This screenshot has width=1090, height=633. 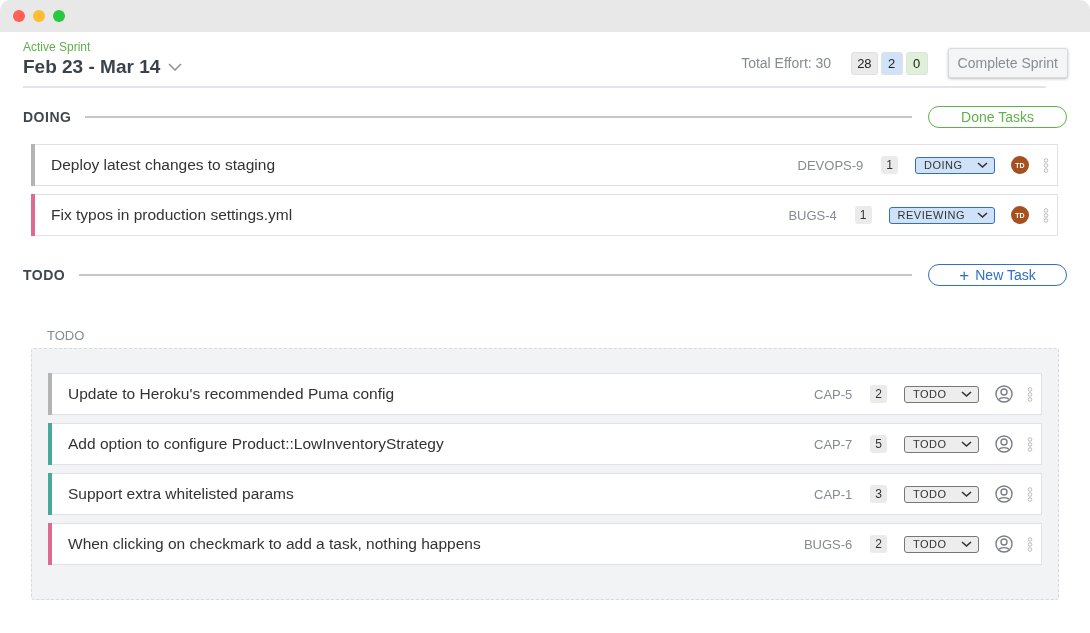 What do you see at coordinates (92, 67) in the screenshot?
I see `sprint-dates: Feb 23 - Mar 14` at bounding box center [92, 67].